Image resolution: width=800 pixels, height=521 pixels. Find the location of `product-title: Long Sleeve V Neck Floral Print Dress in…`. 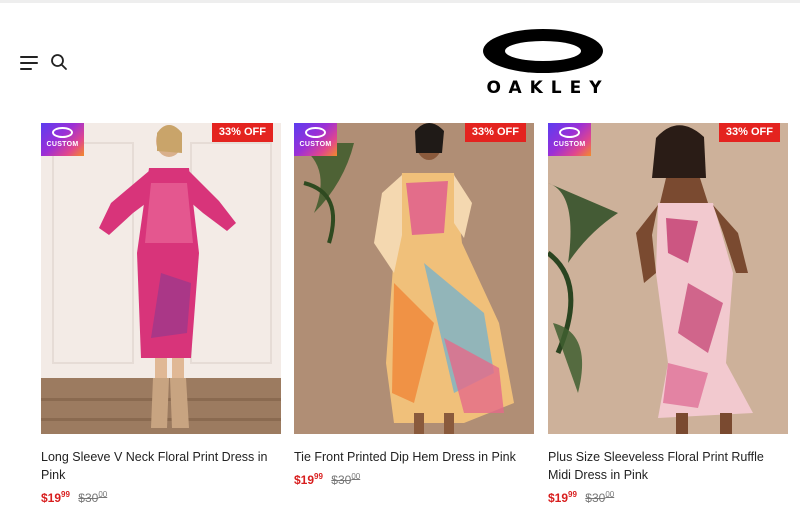

product-title: Long Sleeve V Neck Floral Print Dress in… is located at coordinates (161, 466).